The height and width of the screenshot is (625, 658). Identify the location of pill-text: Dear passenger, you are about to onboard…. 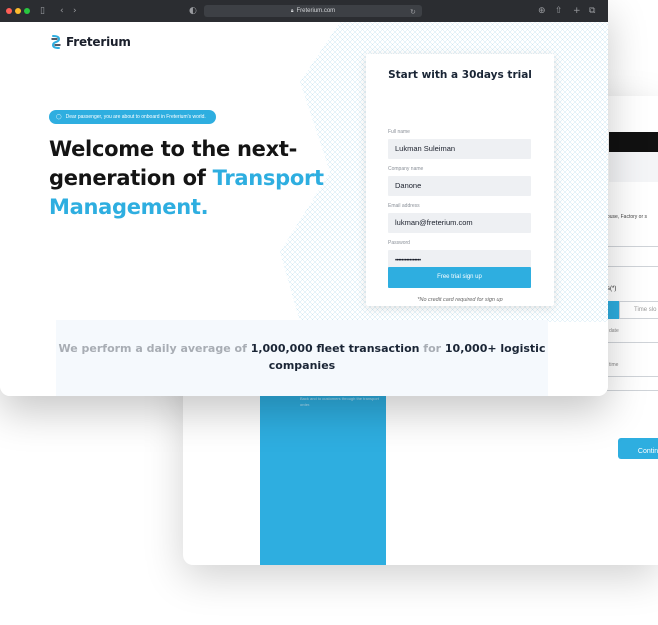
(135, 117).